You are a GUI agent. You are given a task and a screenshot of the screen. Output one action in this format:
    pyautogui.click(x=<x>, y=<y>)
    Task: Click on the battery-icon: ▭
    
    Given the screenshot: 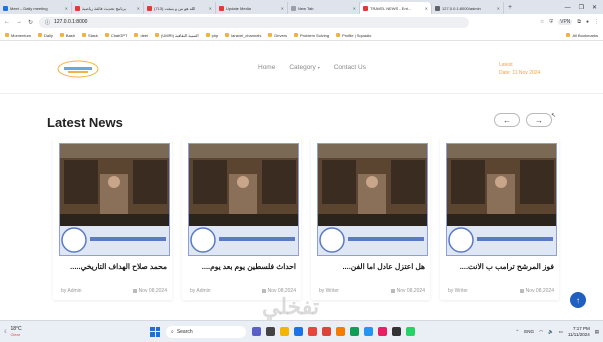 What is the action you would take?
    pyautogui.click(x=561, y=332)
    